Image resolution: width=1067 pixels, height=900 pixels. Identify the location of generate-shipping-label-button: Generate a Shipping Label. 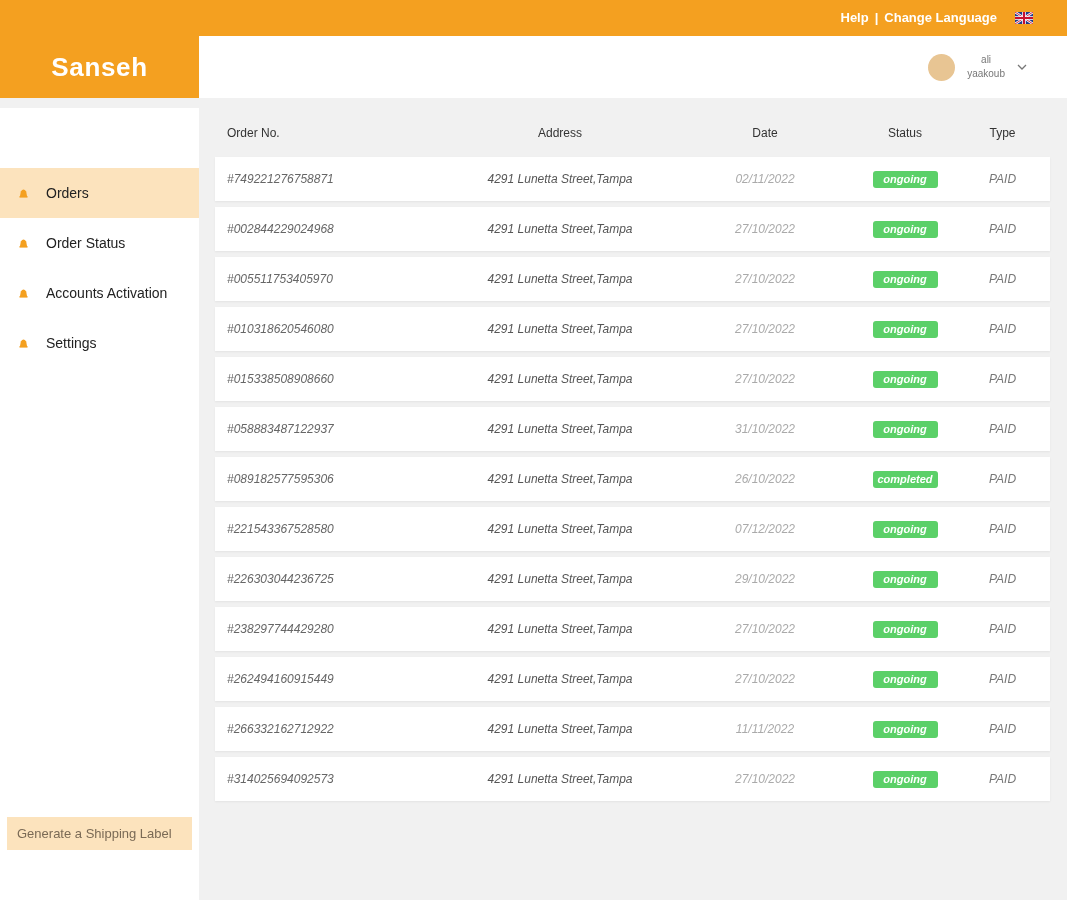
(99, 833).